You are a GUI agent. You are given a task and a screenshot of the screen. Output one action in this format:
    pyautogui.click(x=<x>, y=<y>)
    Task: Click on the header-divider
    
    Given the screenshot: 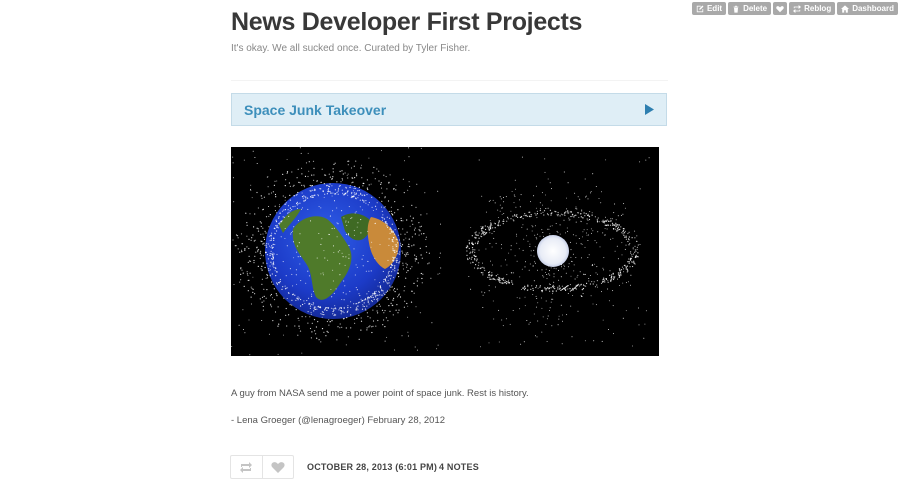 What is the action you would take?
    pyautogui.click(x=449, y=80)
    